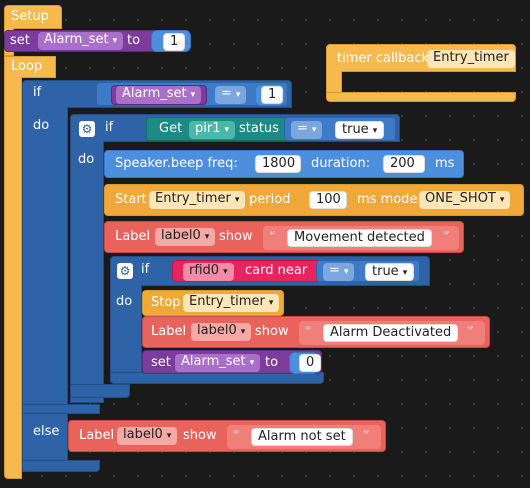 Image resolution: width=530 pixels, height=488 pixels. What do you see at coordinates (341, 163) in the screenshot?
I see `duration-label: duration:` at bounding box center [341, 163].